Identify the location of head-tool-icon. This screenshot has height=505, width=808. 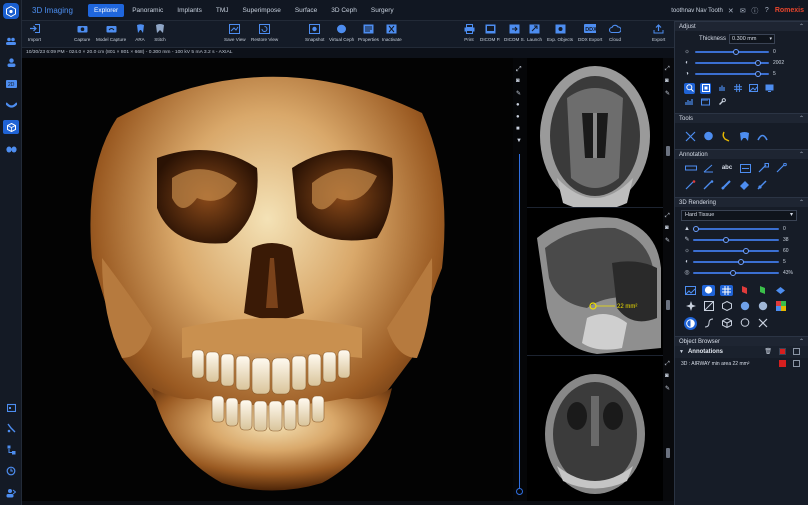
(708, 136).